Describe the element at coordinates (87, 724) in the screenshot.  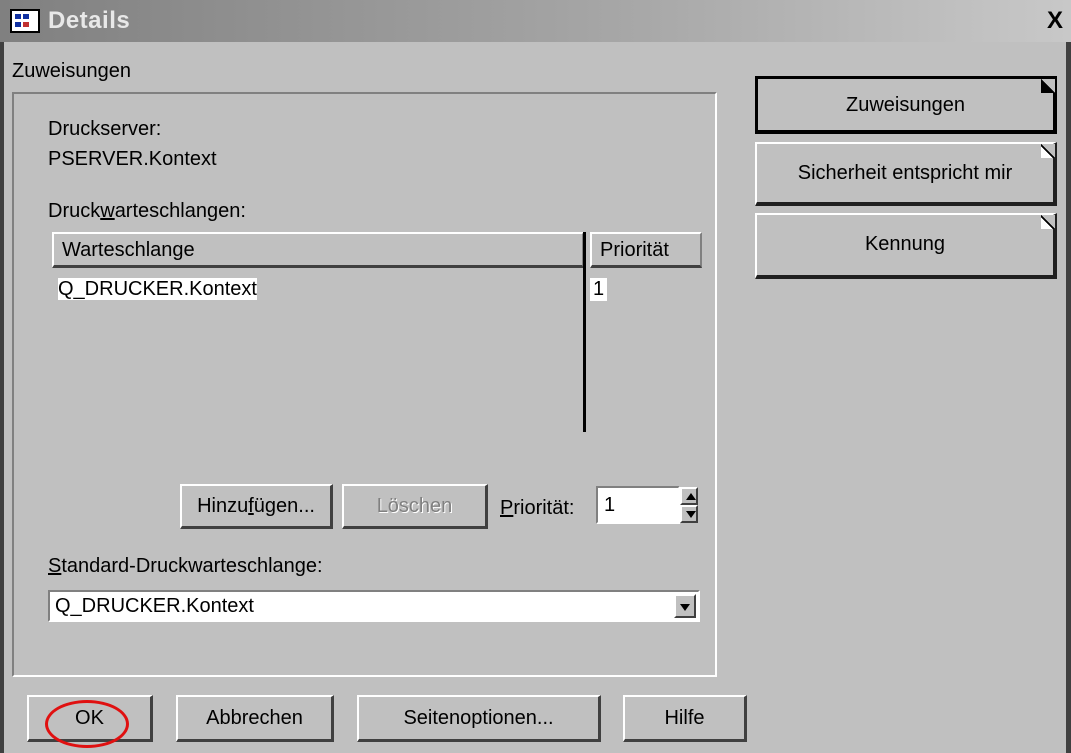
I see `annotation-circle` at that location.